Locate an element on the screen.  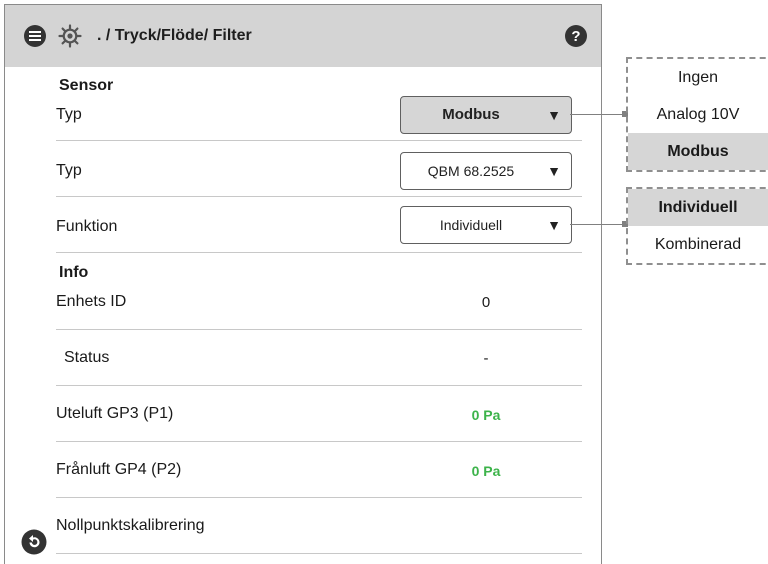
option-individuell: Individuell is located at coordinates (698, 207).